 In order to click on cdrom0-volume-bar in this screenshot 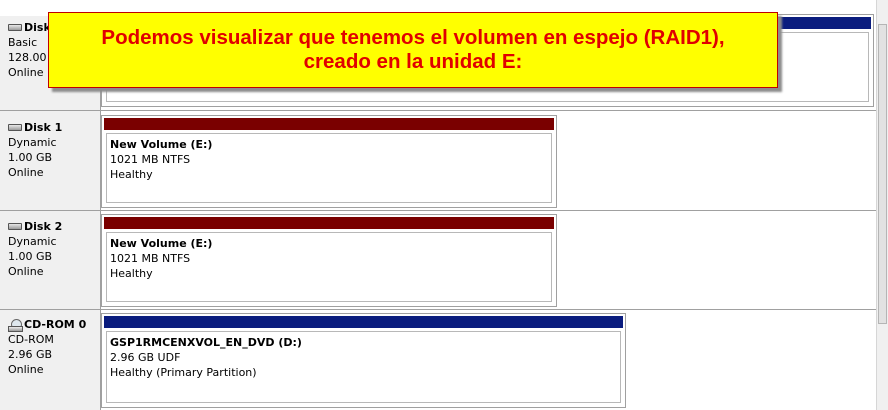, I will do `click(363, 322)`.